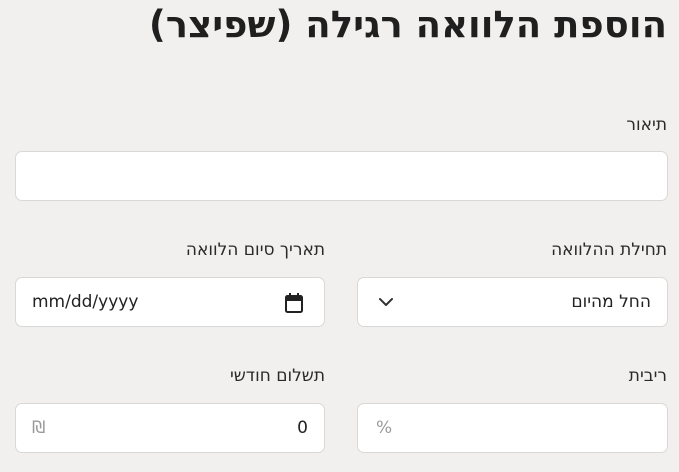  Describe the element at coordinates (512, 302) in the screenshot. I see `loan-start-select: החל מהיום` at that location.